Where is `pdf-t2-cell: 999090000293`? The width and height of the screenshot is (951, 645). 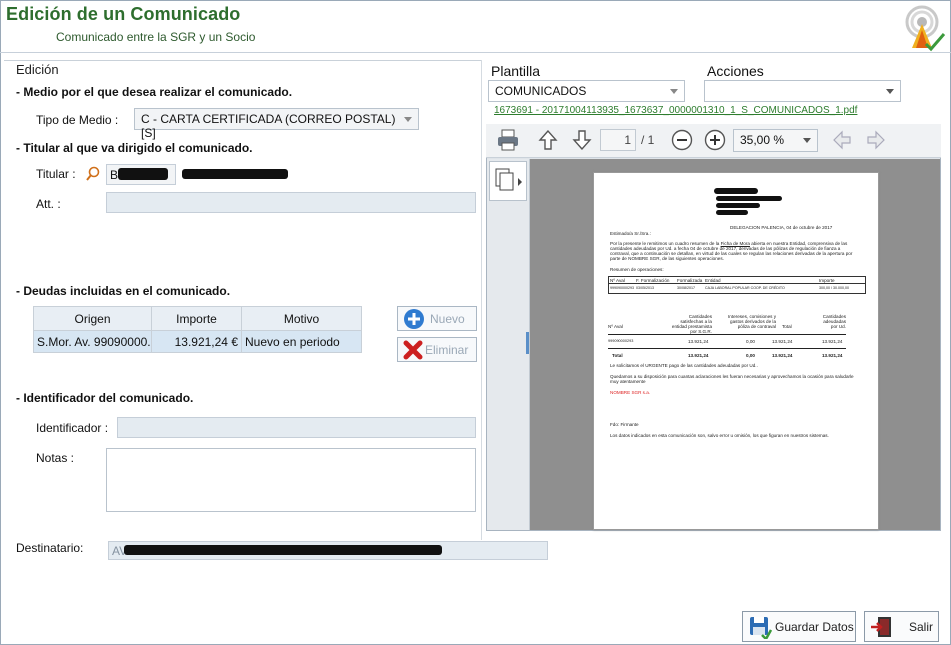
pdf-t2-cell: 999090000293 is located at coordinates (621, 341).